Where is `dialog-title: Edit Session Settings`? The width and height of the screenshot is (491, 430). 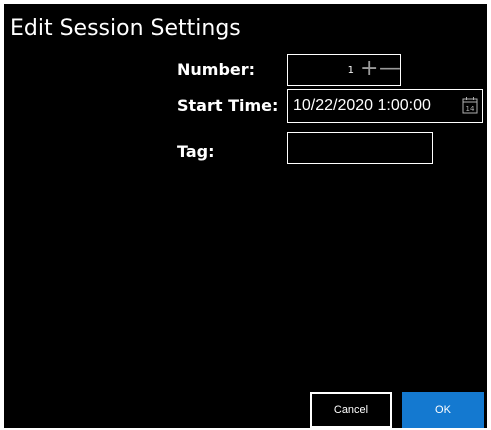 dialog-title: Edit Session Settings is located at coordinates (125, 28).